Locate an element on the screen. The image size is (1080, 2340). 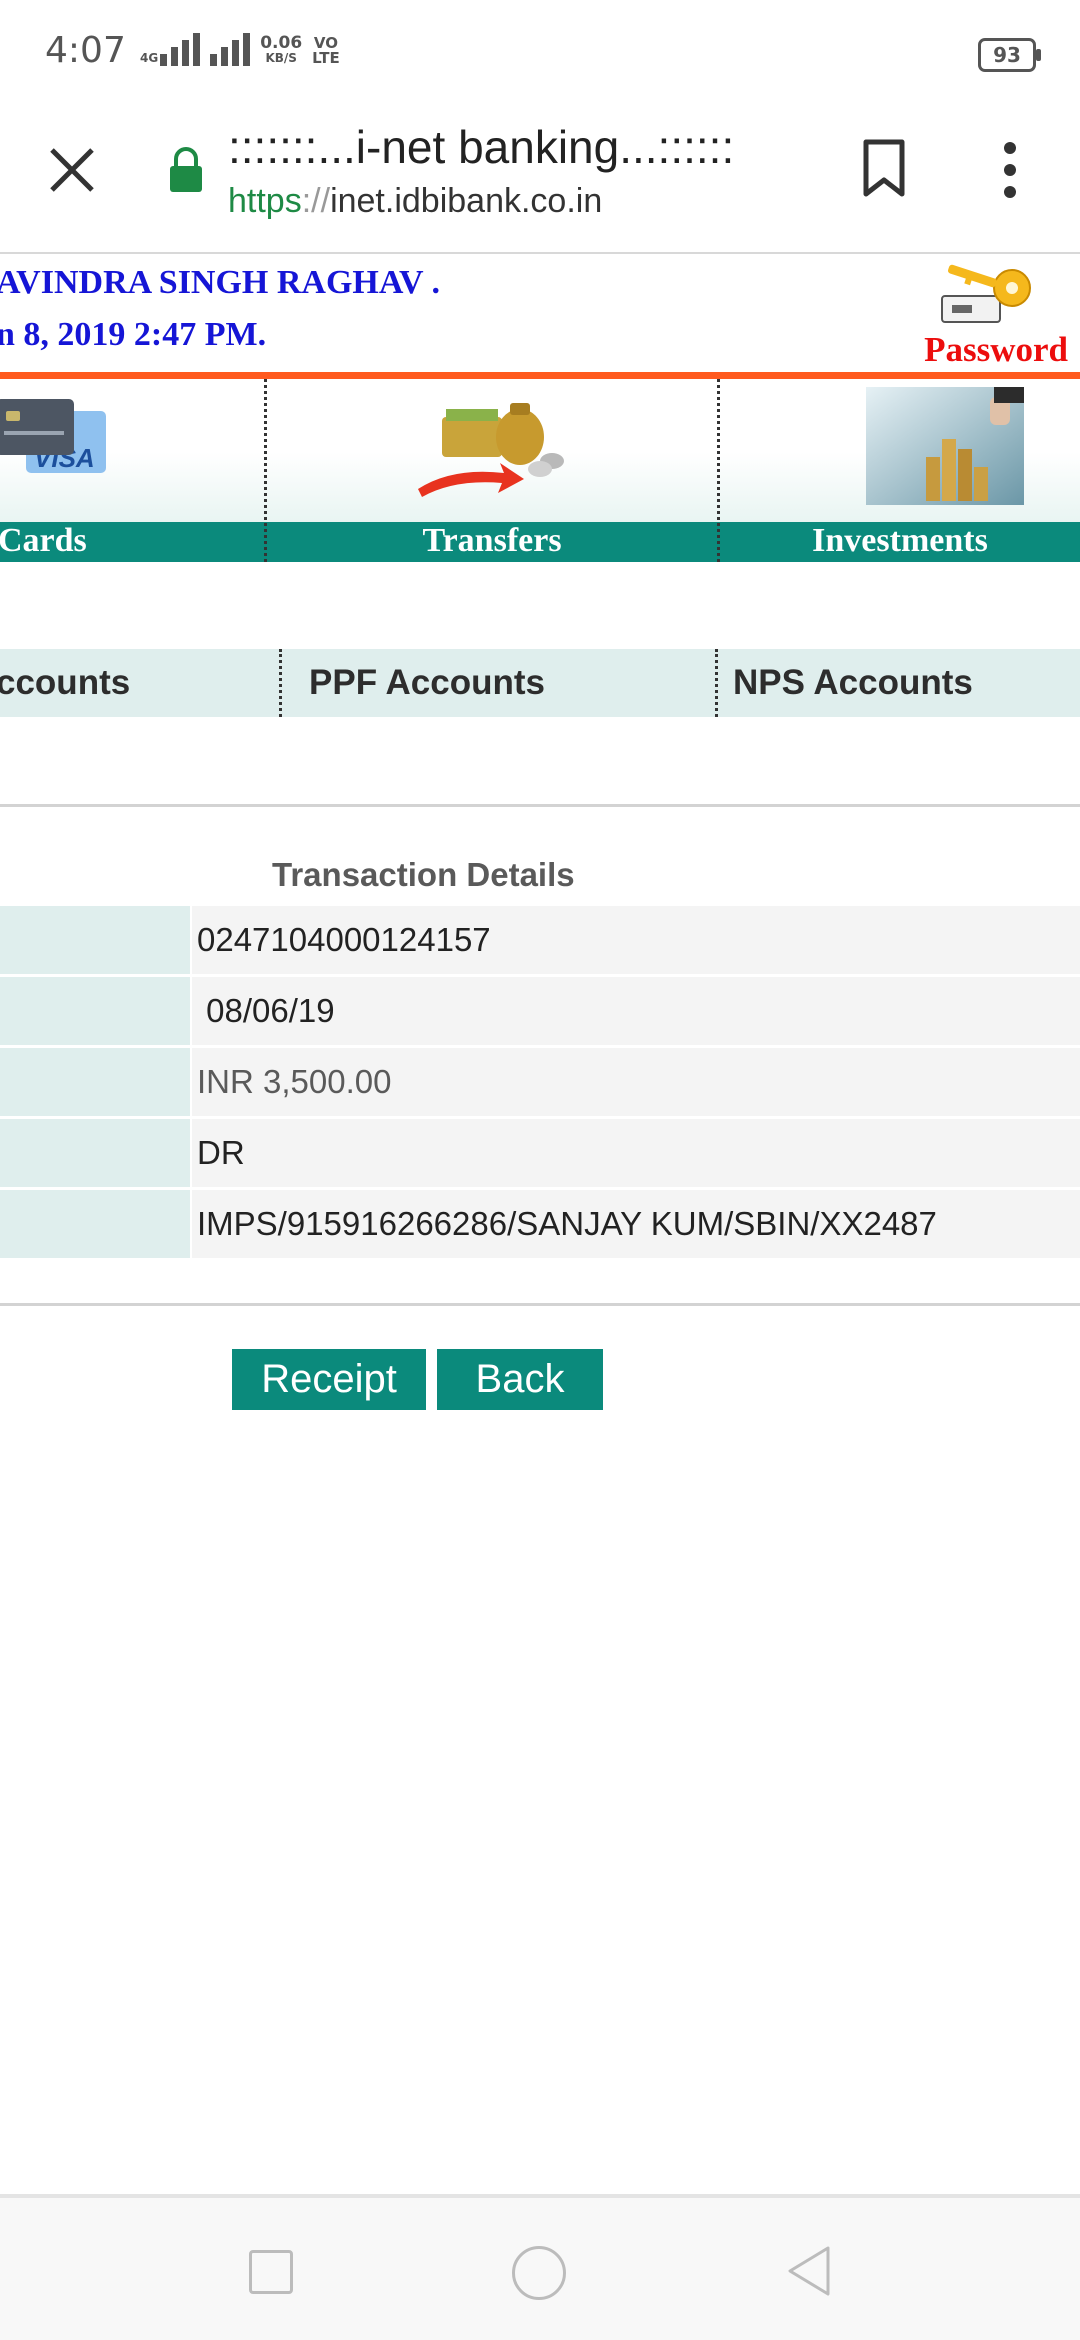
more-vert-icon is located at coordinates (1010, 170).